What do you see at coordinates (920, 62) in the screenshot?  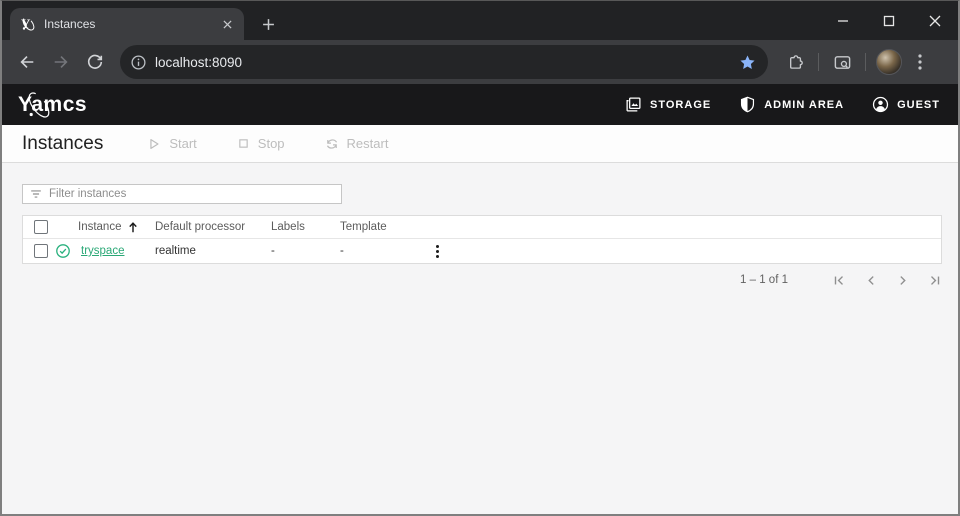 I see `chrome-menu-kebab-icon` at bounding box center [920, 62].